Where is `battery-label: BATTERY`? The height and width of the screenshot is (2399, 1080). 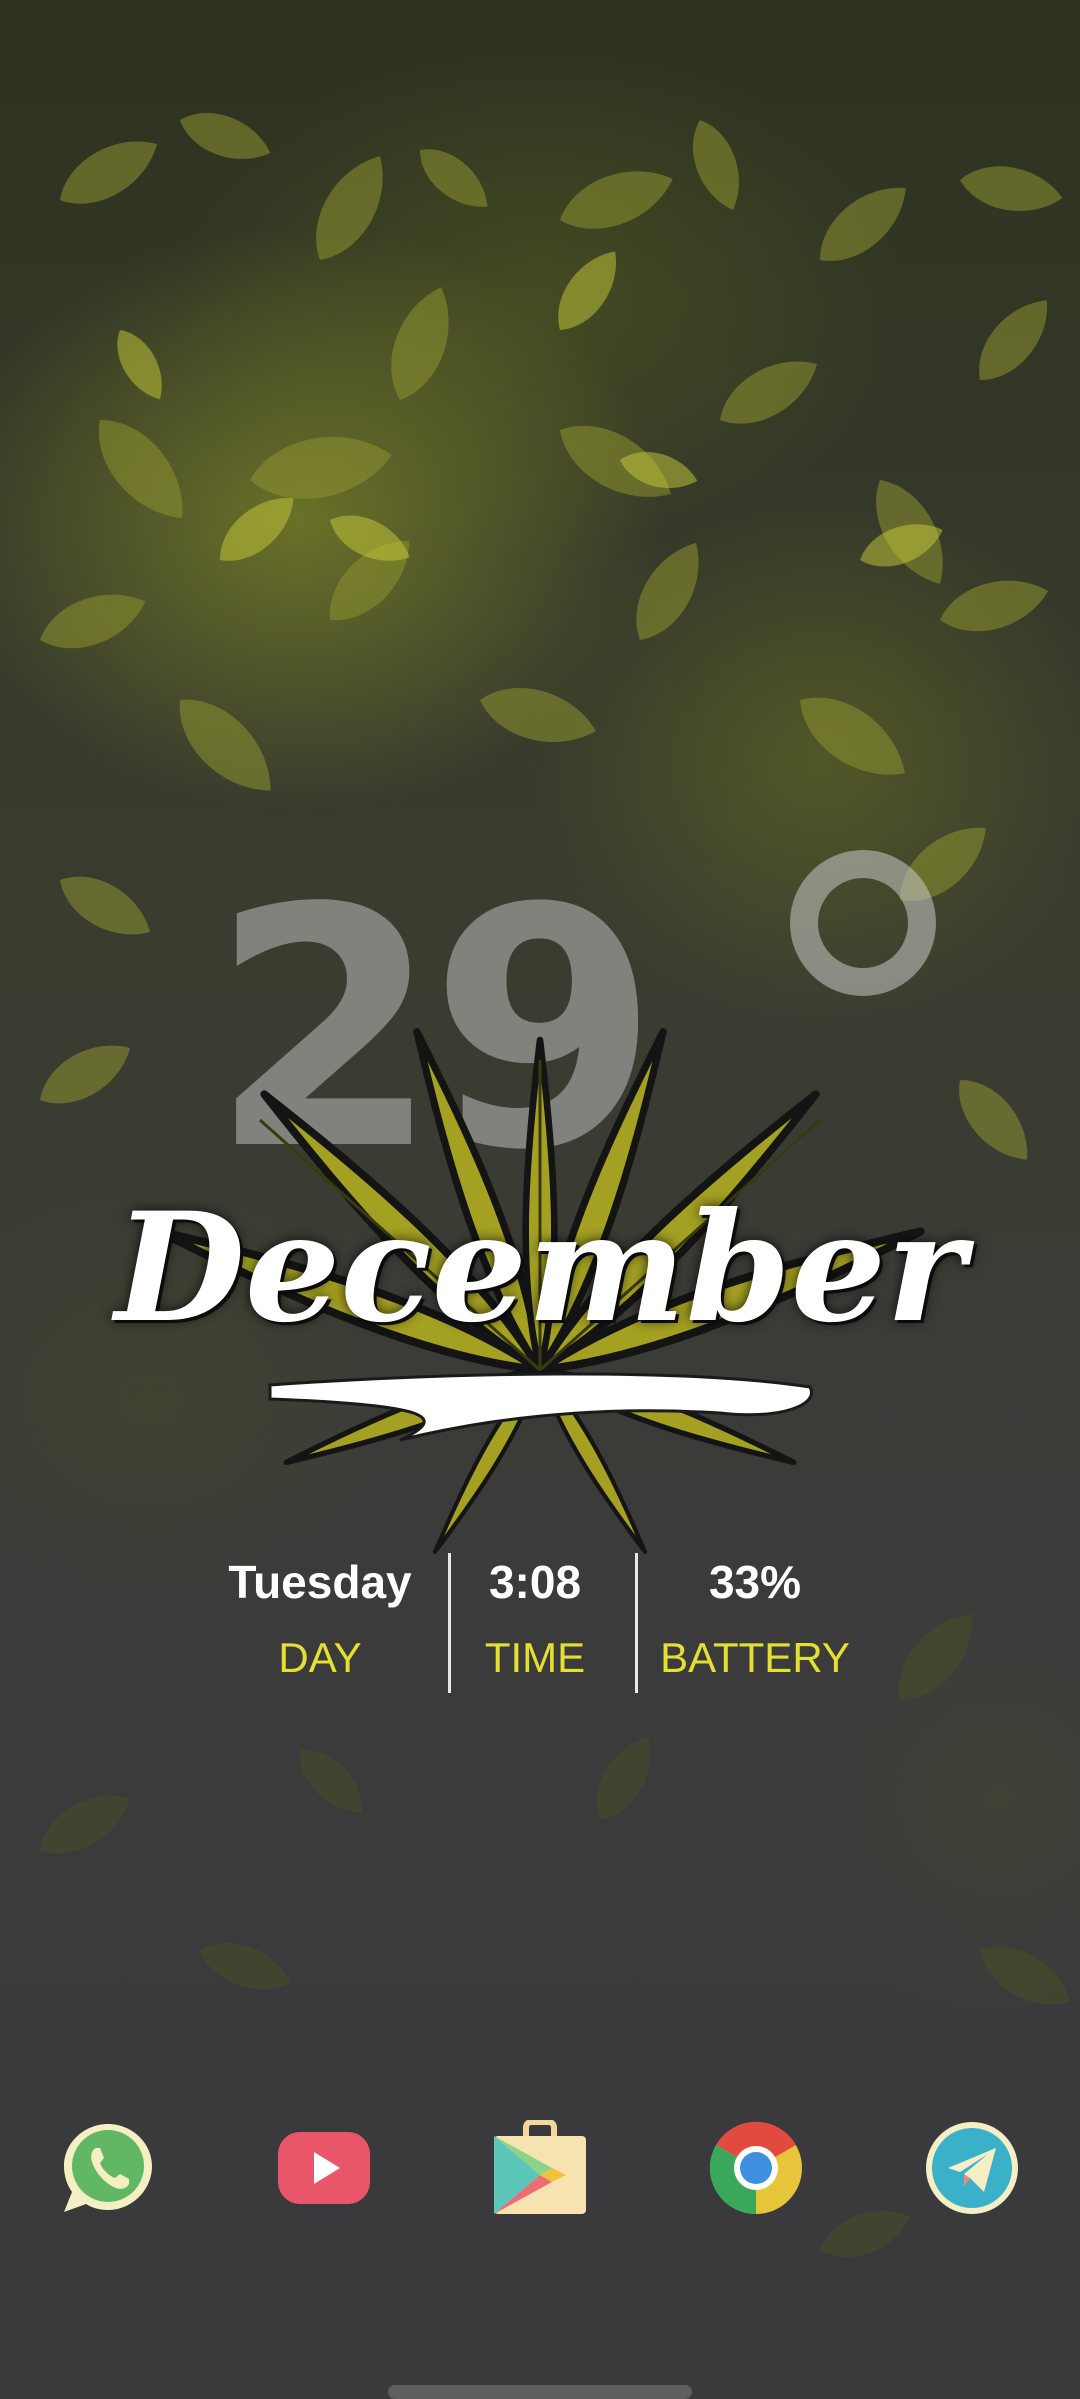 battery-label: BATTERY is located at coordinates (755, 1657).